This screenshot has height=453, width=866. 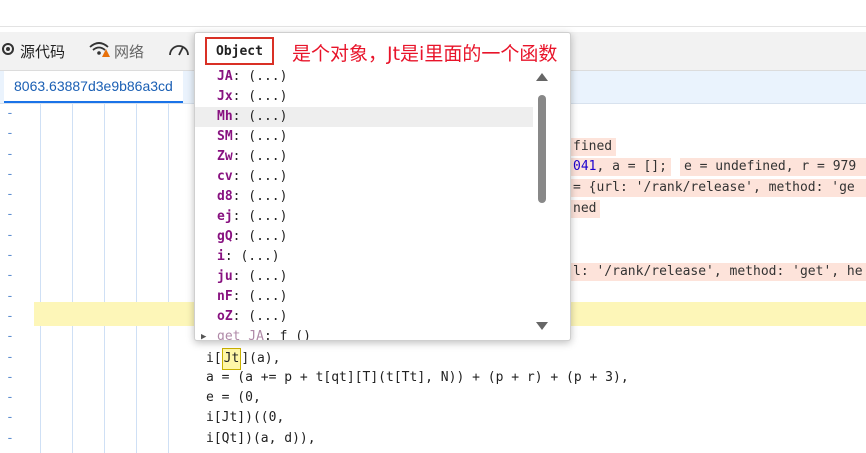 What do you see at coordinates (240, 335) in the screenshot?
I see `property-key: get JA` at bounding box center [240, 335].